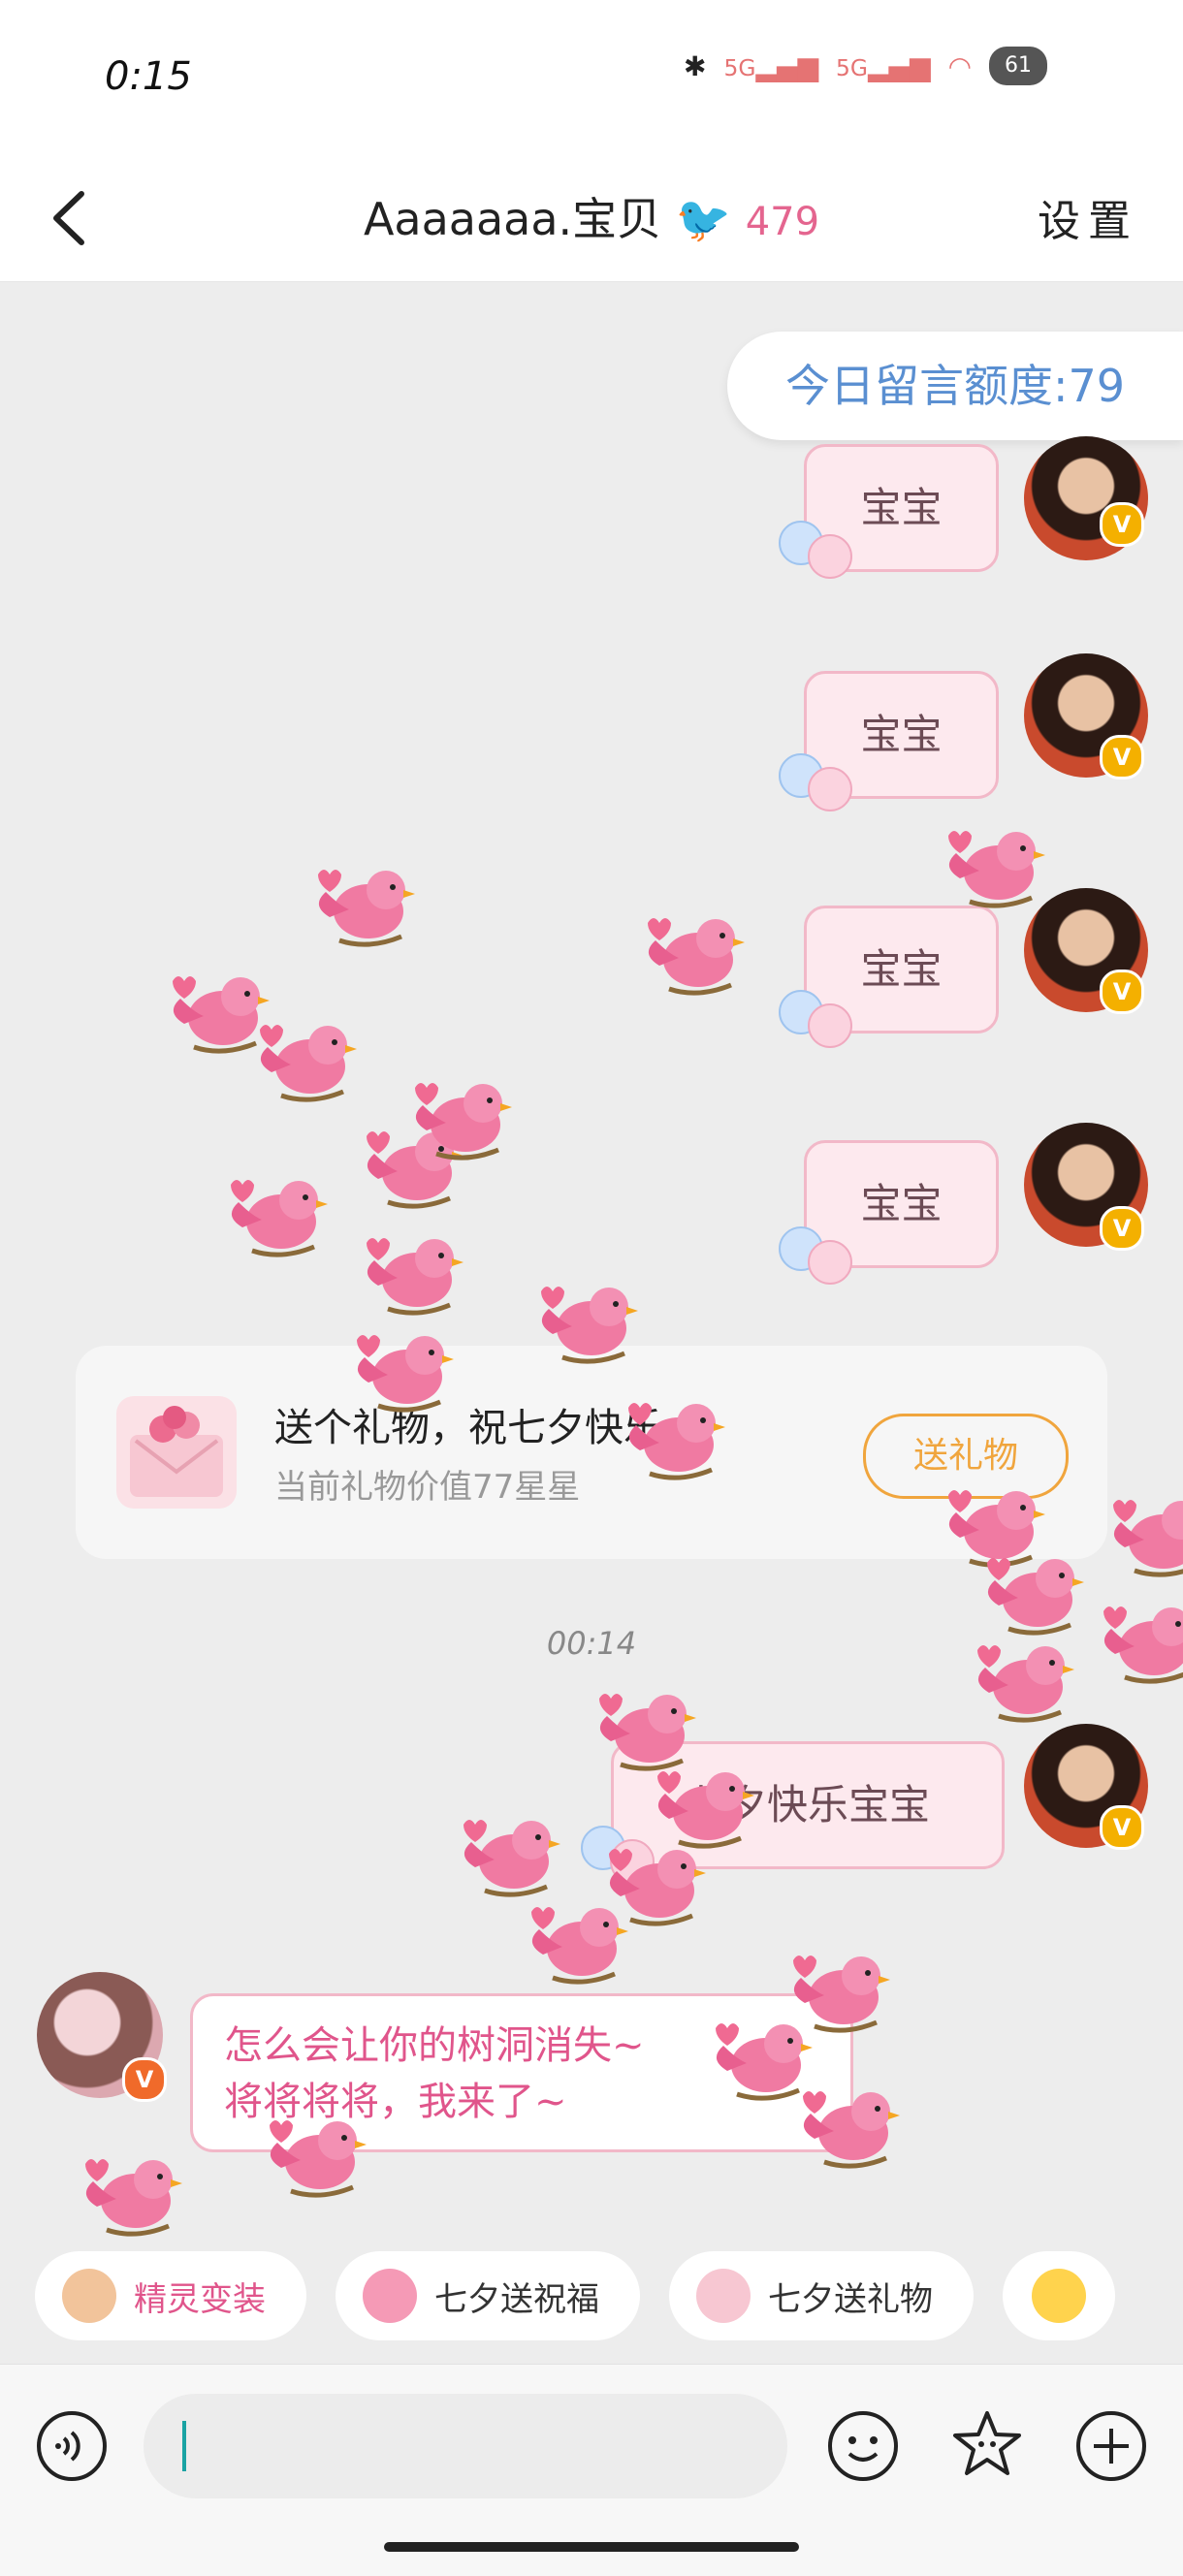 The height and width of the screenshot is (2576, 1183). What do you see at coordinates (808, 1805) in the screenshot?
I see `message-bubble-out: 七夕快乐宝宝` at bounding box center [808, 1805].